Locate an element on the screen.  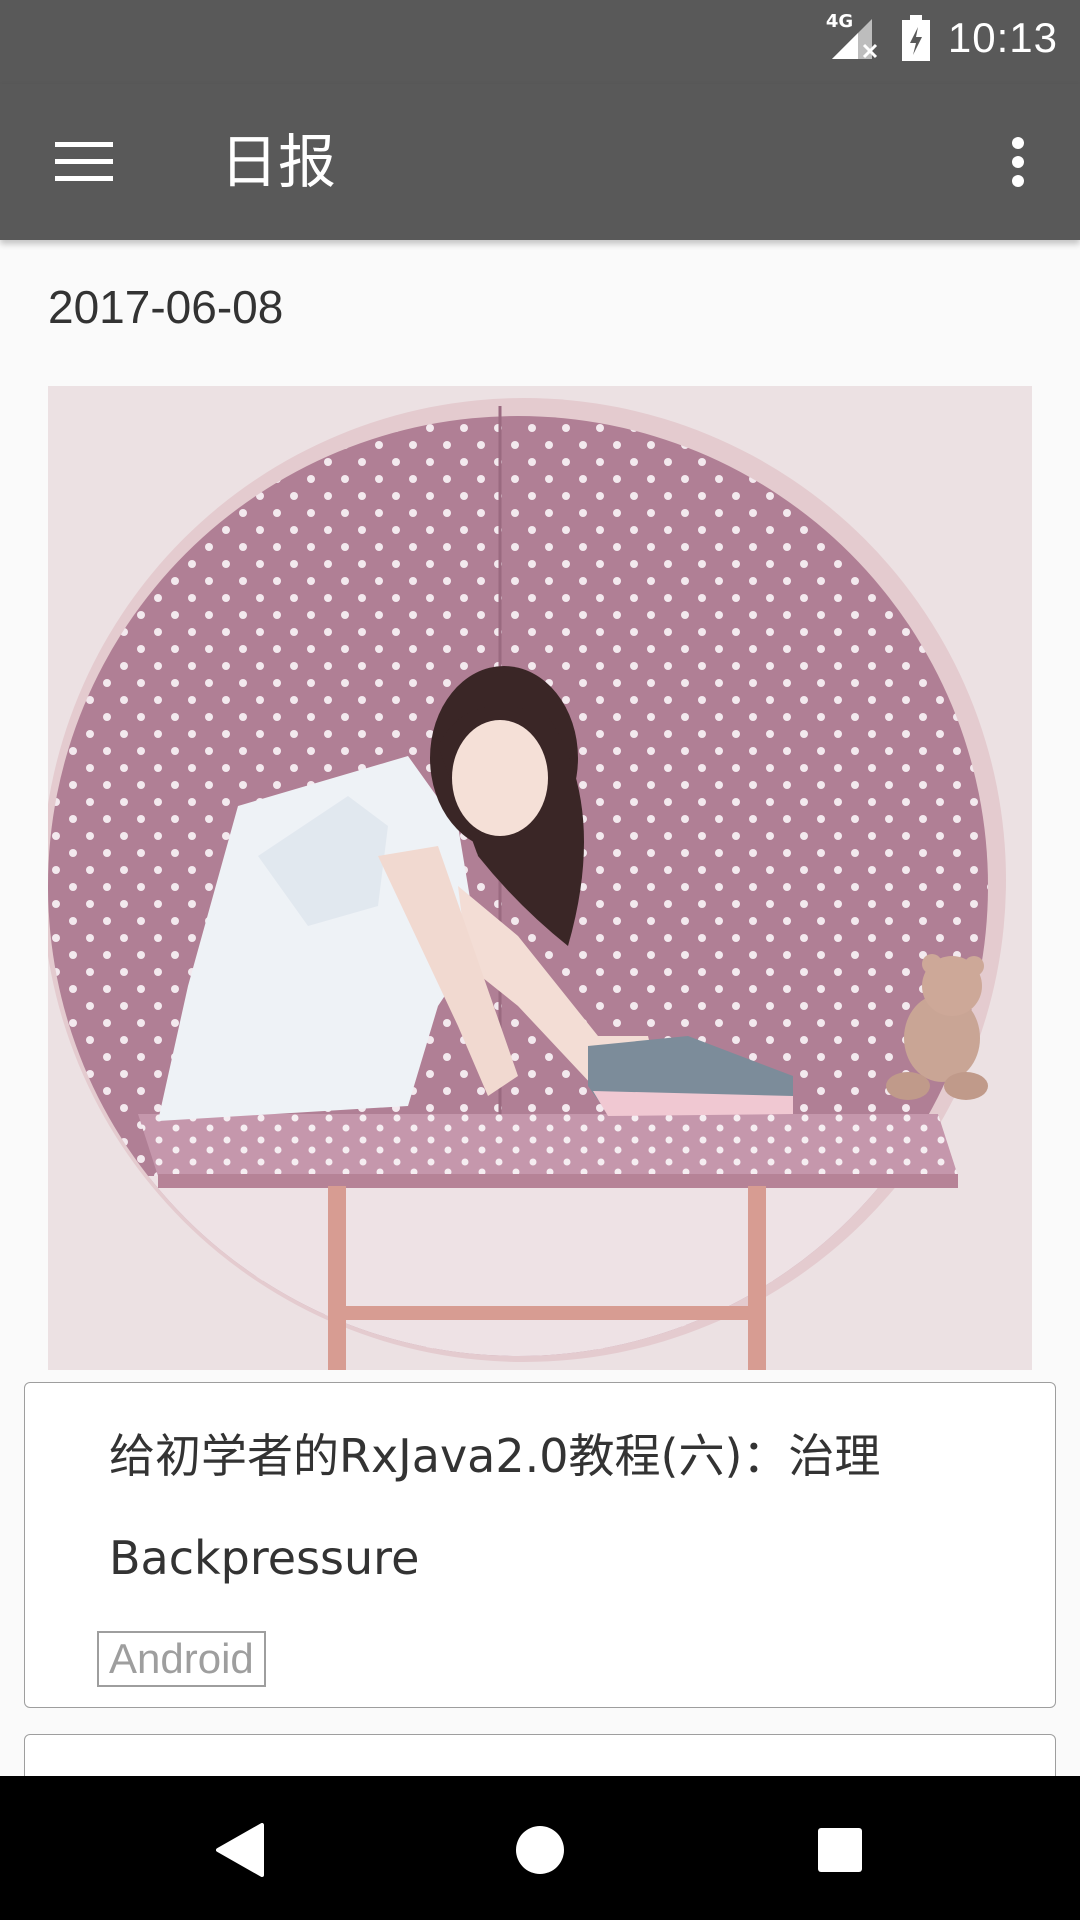
recents-button is located at coordinates (840, 1850).